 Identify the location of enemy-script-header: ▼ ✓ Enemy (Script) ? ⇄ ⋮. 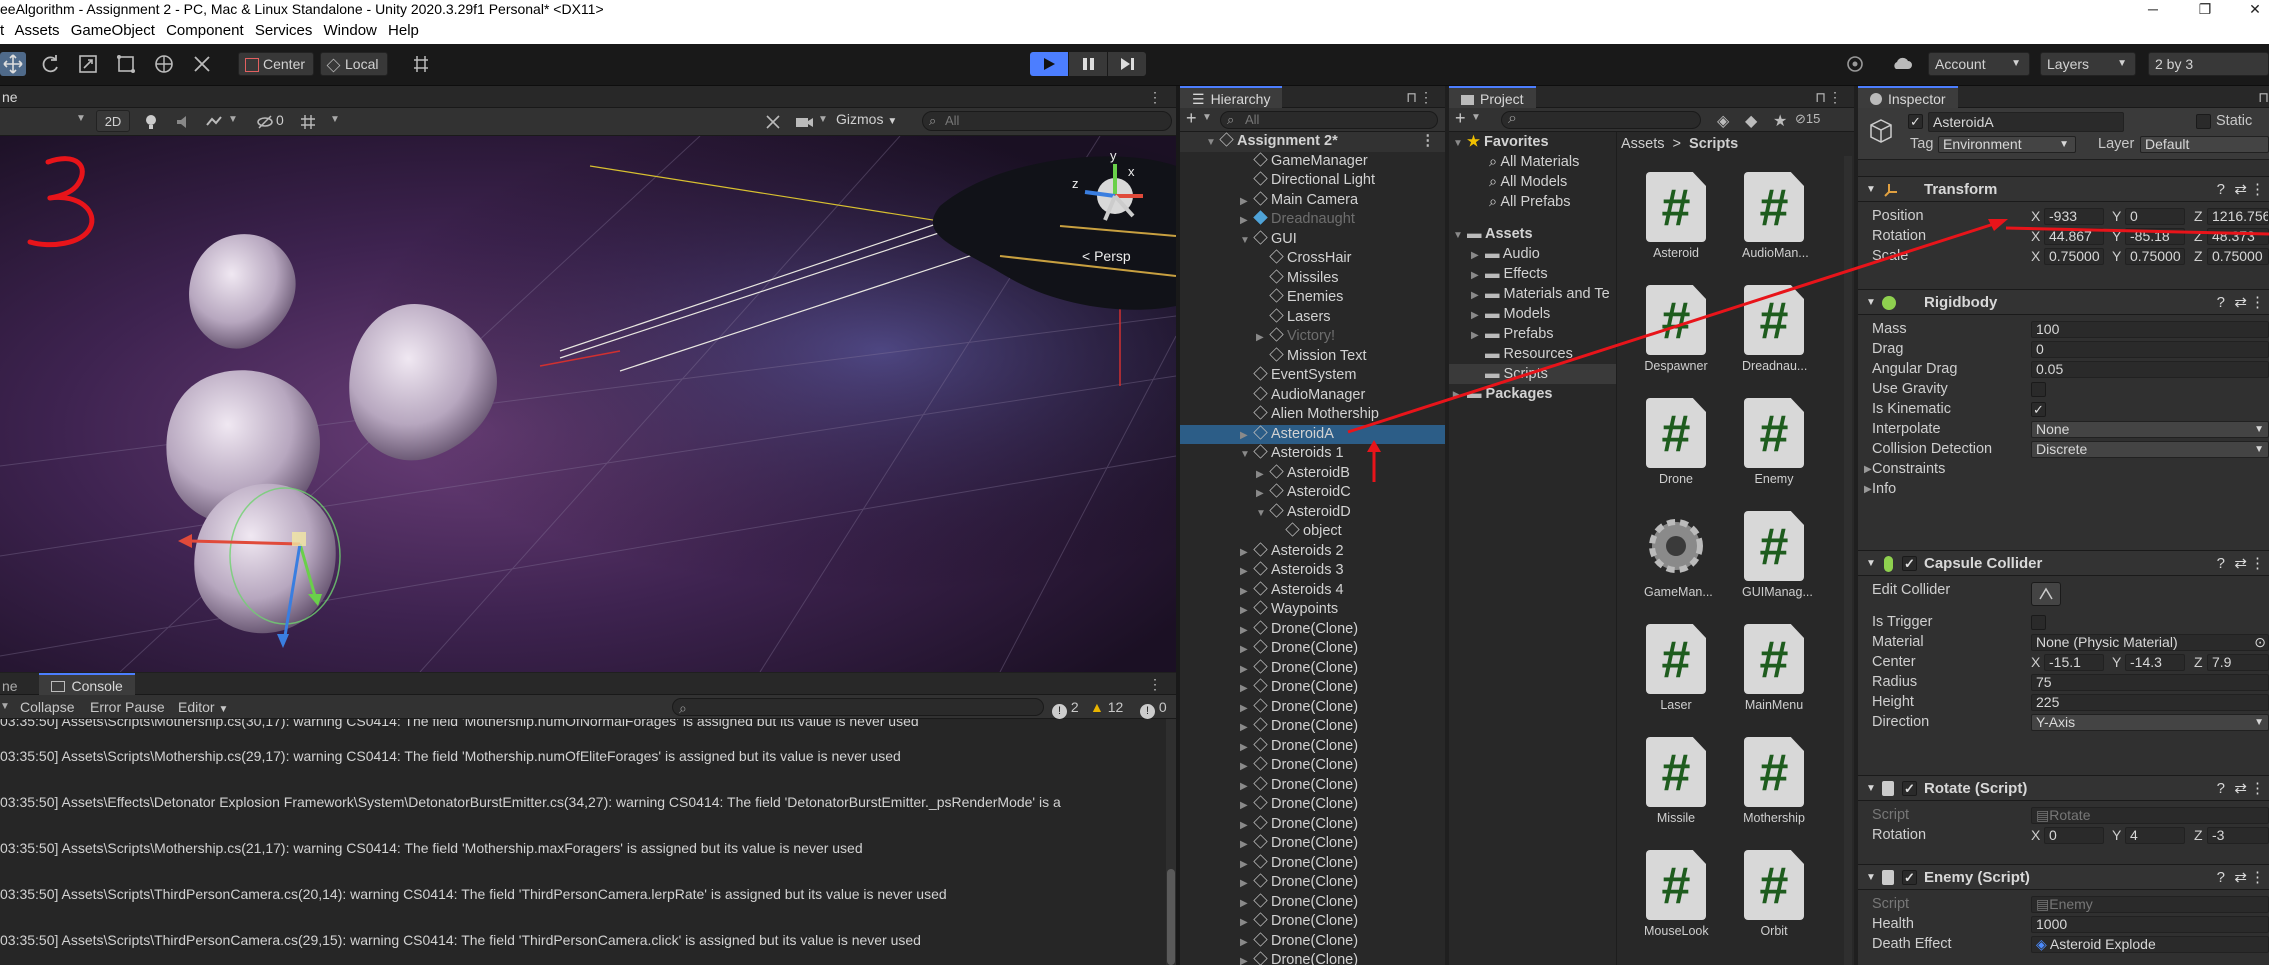
(2063, 877).